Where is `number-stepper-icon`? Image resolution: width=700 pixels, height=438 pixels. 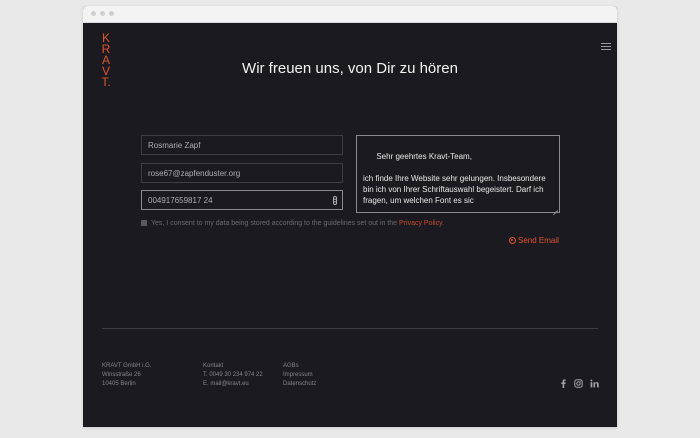
number-stepper-icon is located at coordinates (335, 200).